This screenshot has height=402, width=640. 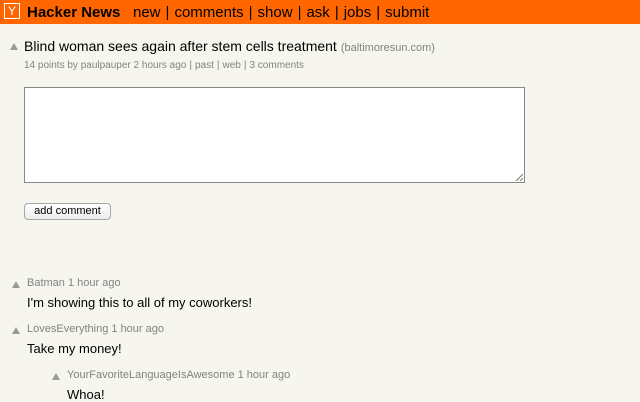 What do you see at coordinates (67, 329) in the screenshot?
I see `comment-user: LovesEverything` at bounding box center [67, 329].